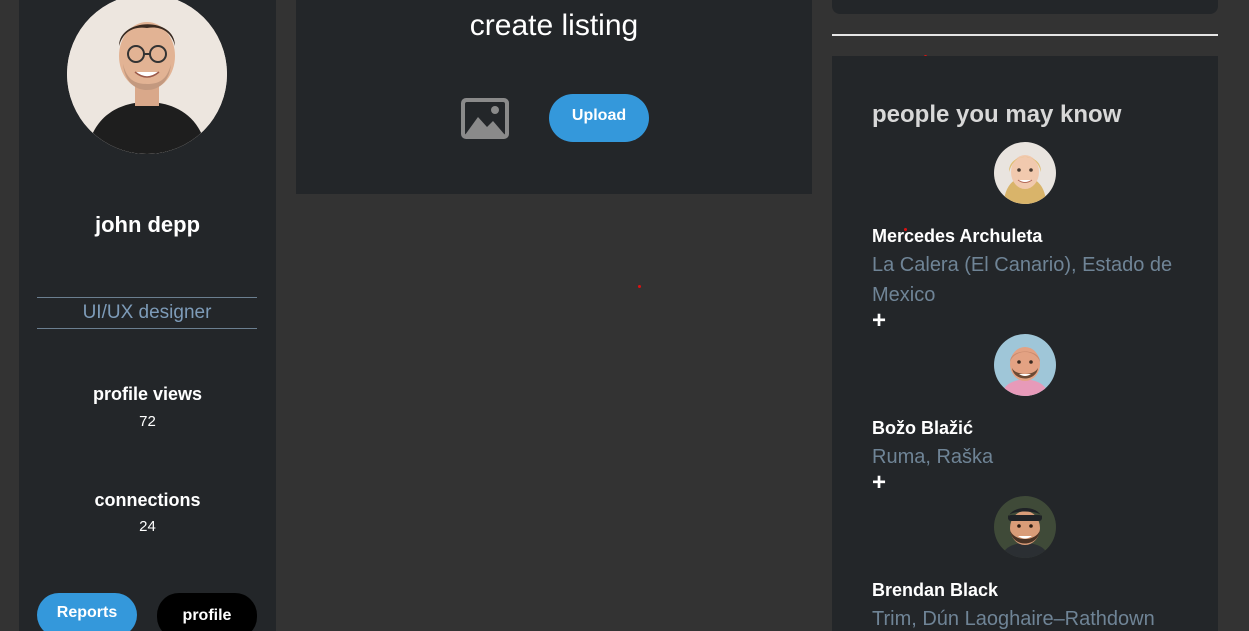 The width and height of the screenshot is (1249, 631). Describe the element at coordinates (554, 25) in the screenshot. I see `create-listing-title: create listing` at that location.